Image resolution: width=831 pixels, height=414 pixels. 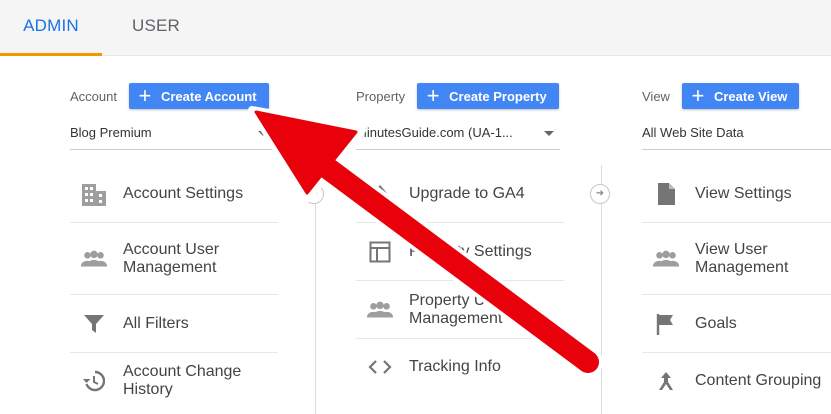 I want to click on layout-icon, so click(x=380, y=252).